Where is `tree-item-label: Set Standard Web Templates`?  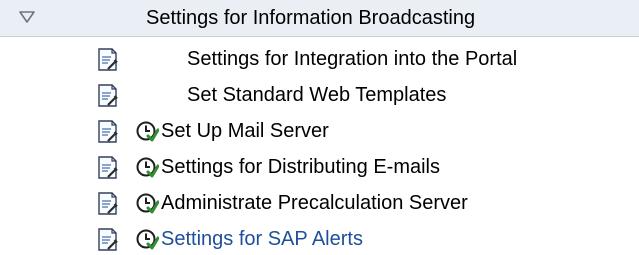
tree-item-label: Set Standard Web Templates is located at coordinates (316, 95).